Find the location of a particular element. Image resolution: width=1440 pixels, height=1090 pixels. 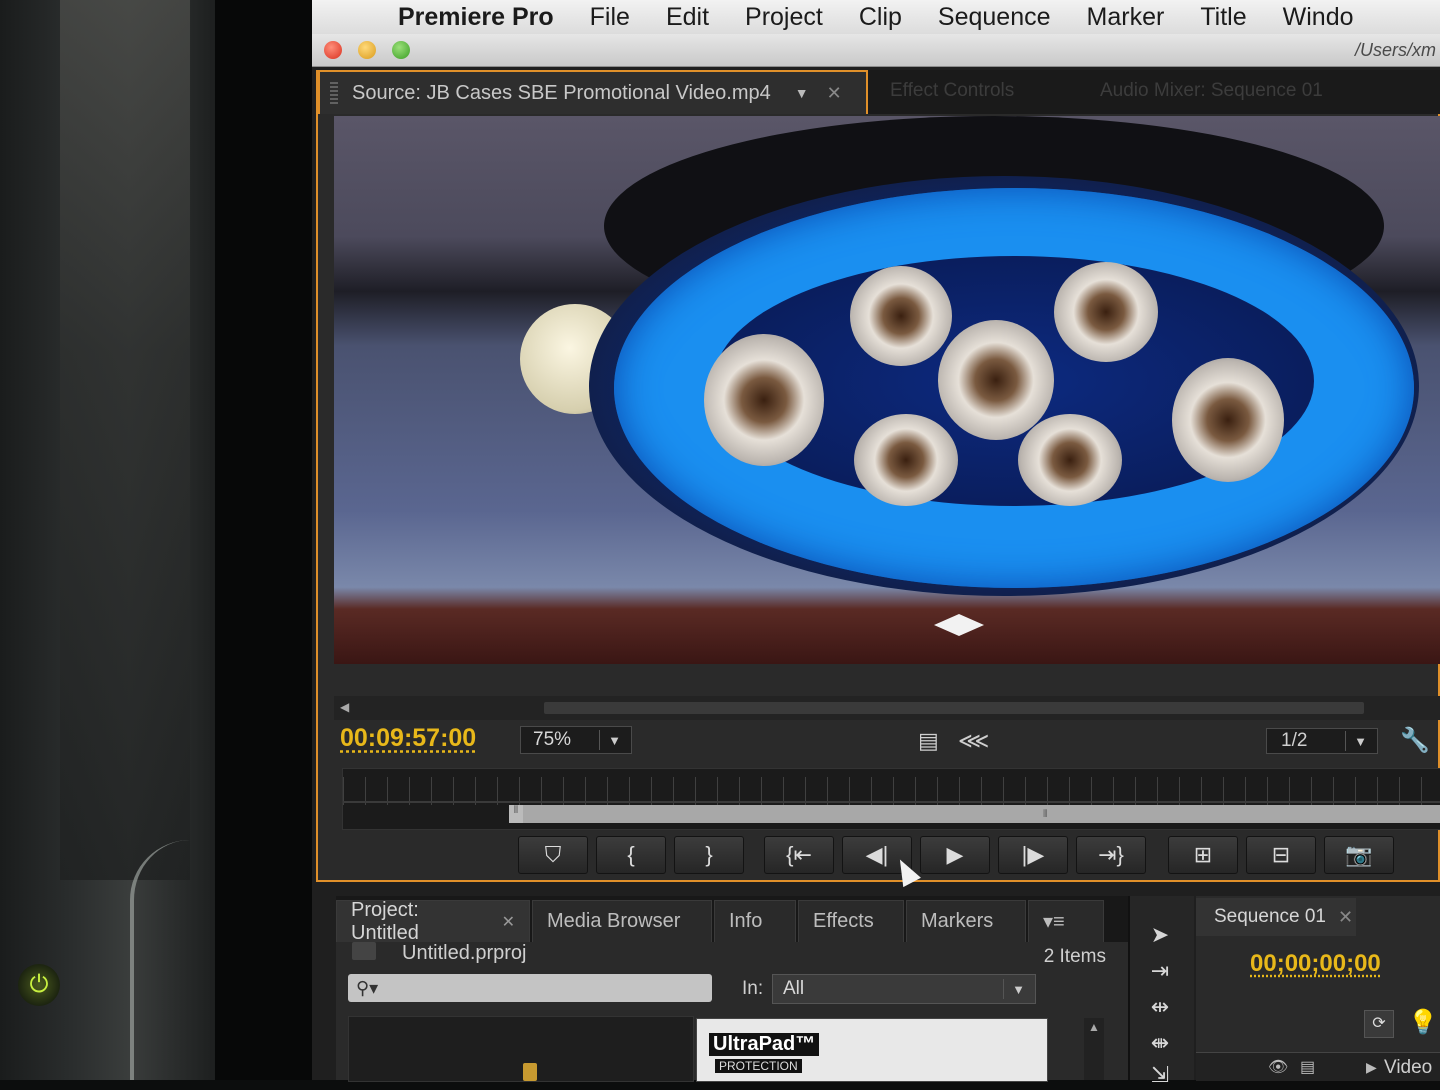

timeline-zoom-bar is located at coordinates (976, 814).